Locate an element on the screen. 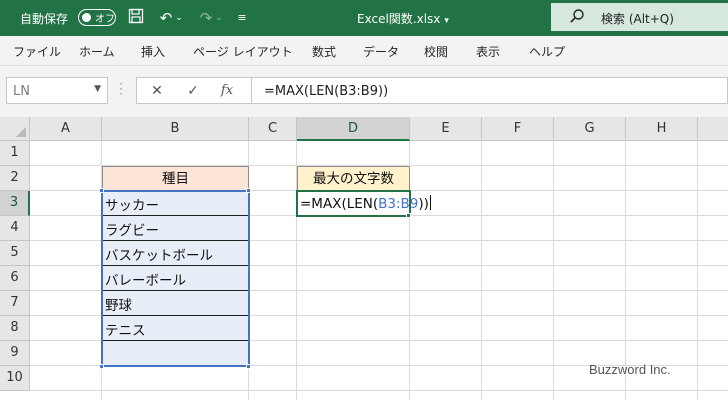 This screenshot has width=728, height=400. tab-home: ホーム is located at coordinates (97, 51).